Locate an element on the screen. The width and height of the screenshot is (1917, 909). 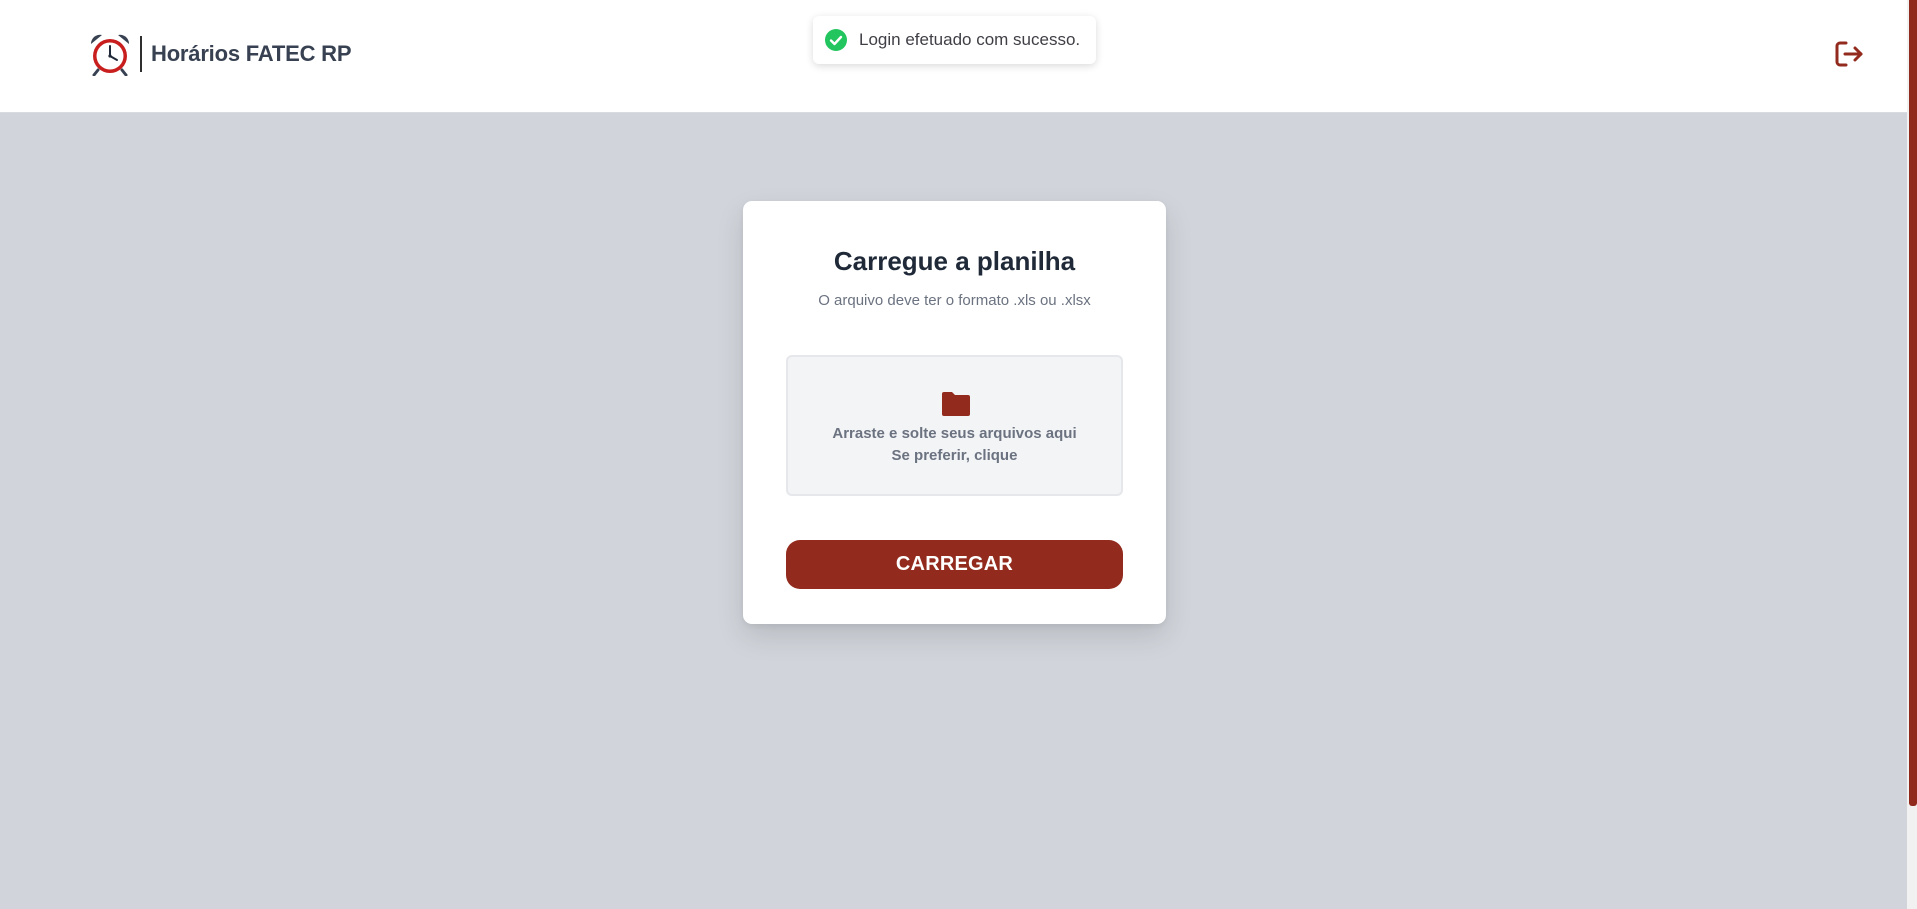
check-circle-icon is located at coordinates (836, 40).